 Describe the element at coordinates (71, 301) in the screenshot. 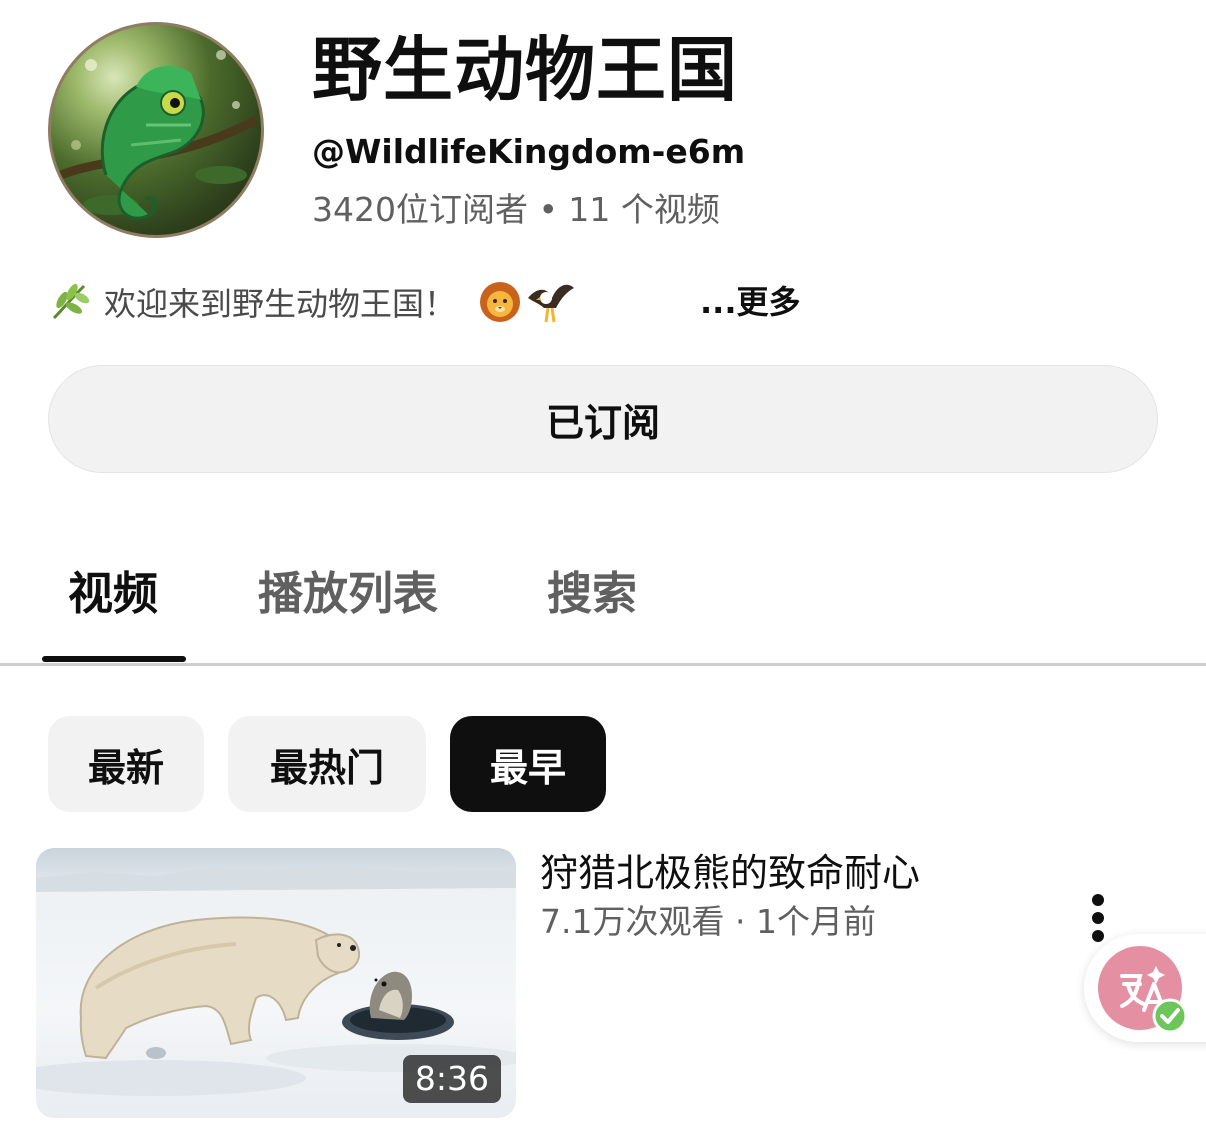

I see `herb-icon` at that location.